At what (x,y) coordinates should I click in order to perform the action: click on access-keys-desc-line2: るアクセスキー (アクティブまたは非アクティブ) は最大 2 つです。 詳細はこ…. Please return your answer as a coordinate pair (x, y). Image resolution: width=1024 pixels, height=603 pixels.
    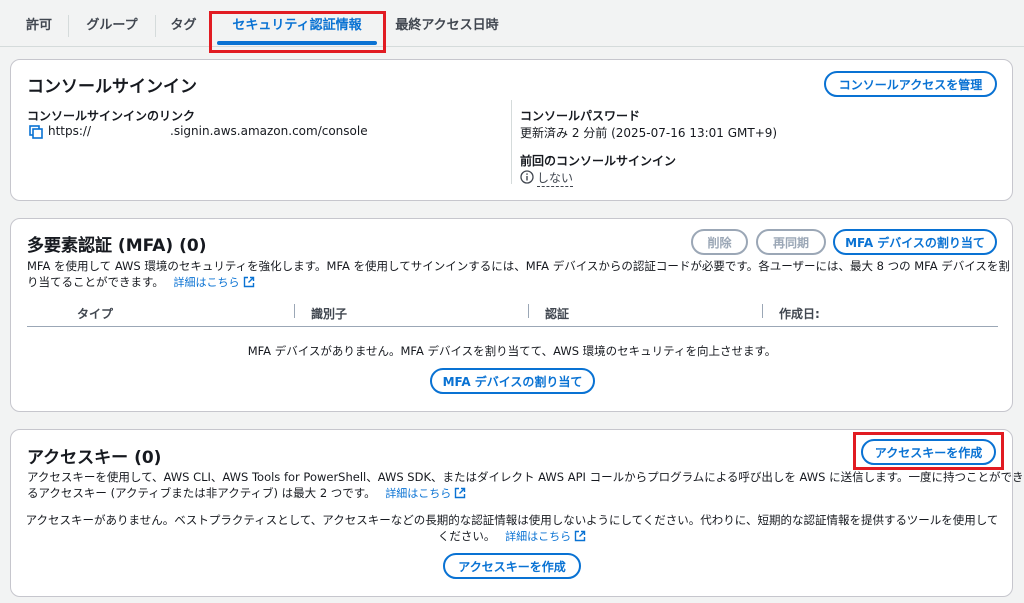
    Looking at the image, I should click on (514, 493).